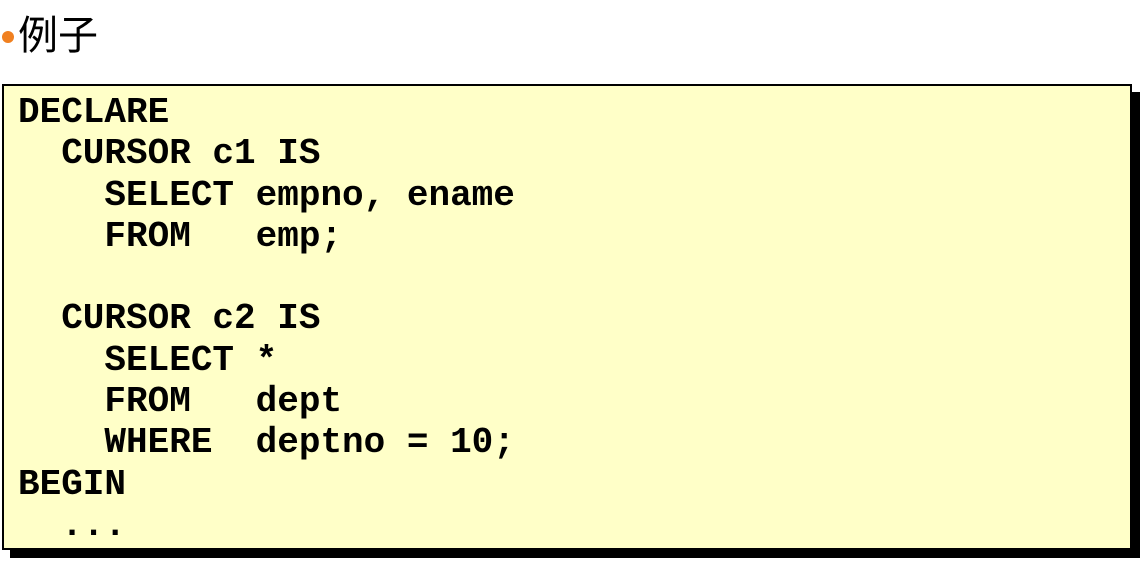 The image size is (1144, 561). I want to click on code-line: FROM emp;, so click(180, 236).